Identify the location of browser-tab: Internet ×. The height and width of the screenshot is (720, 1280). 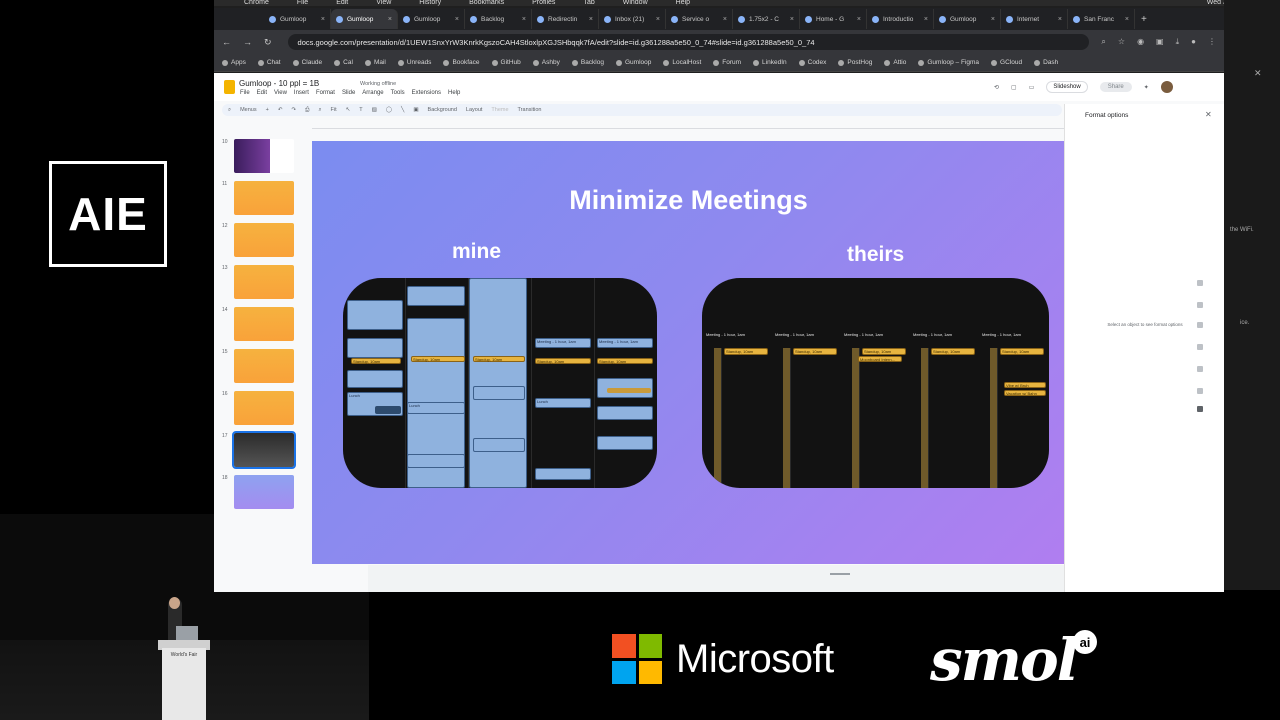
(1034, 19).